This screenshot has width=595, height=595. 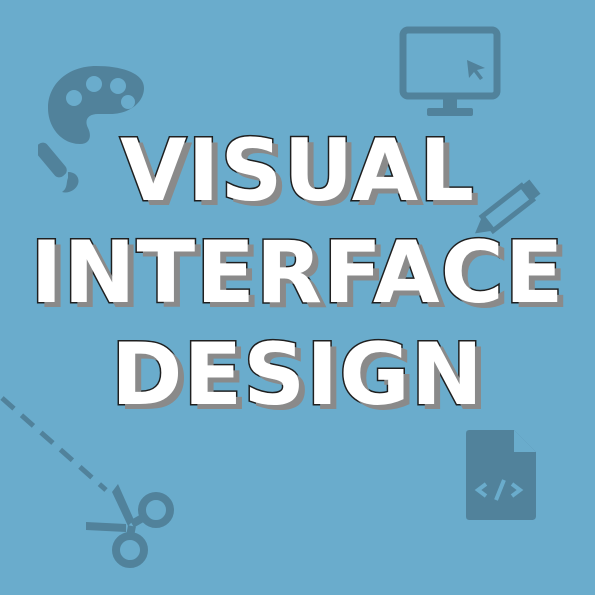 What do you see at coordinates (500, 475) in the screenshot?
I see `code-file-icon` at bounding box center [500, 475].